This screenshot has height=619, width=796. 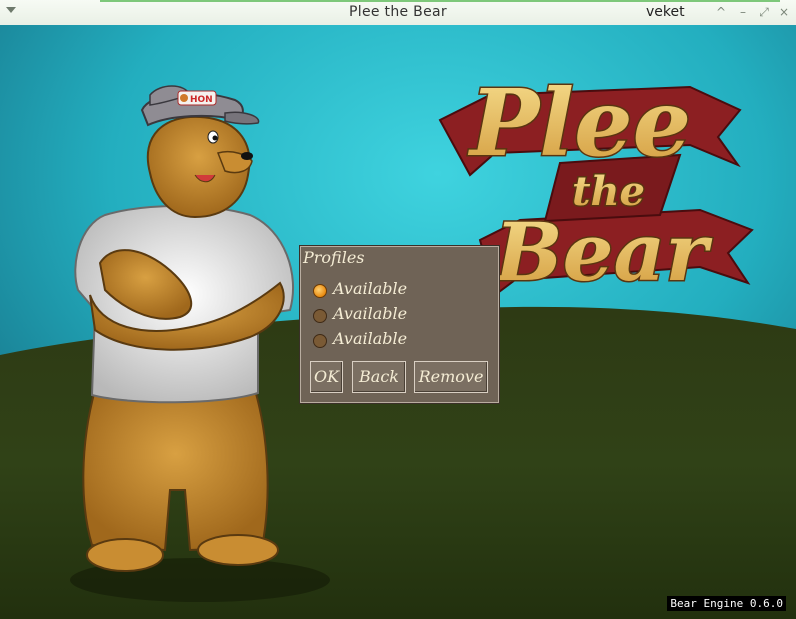 I want to click on maximize-icon: ⤢, so click(x=764, y=12).